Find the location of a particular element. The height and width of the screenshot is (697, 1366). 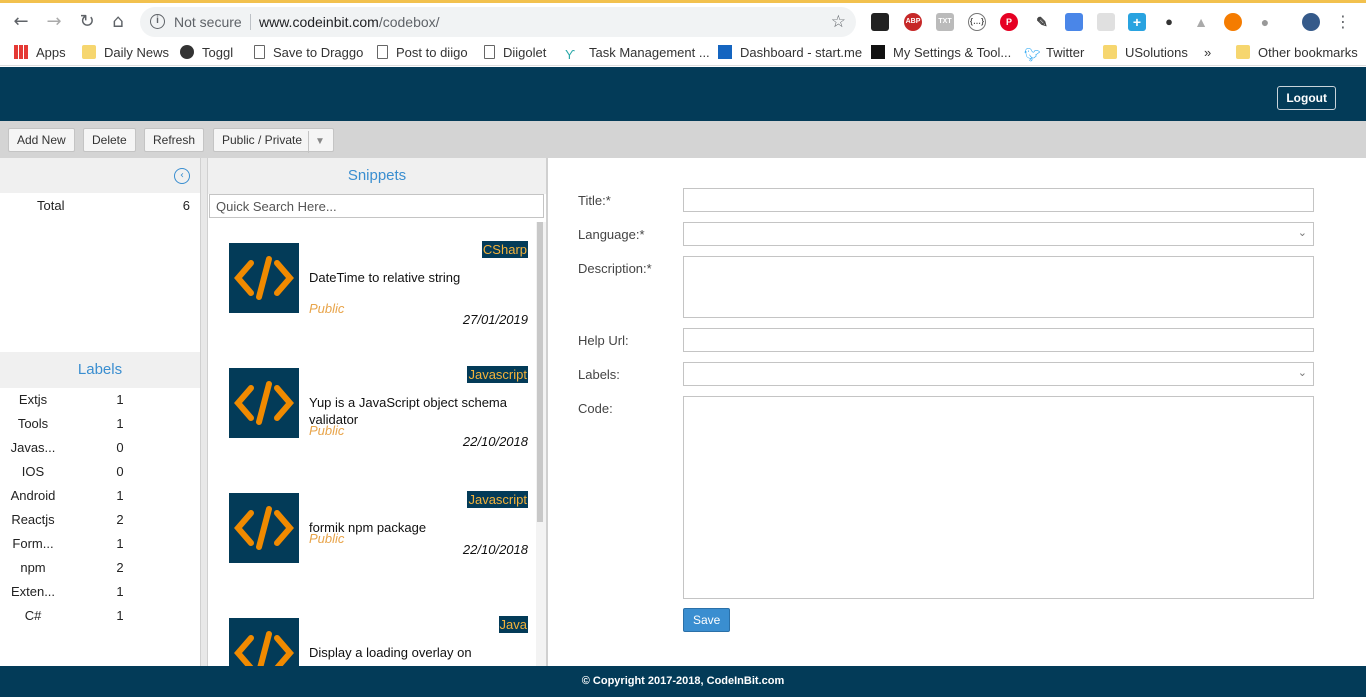

bookmark-star-icon: ☆ is located at coordinates (838, 22).